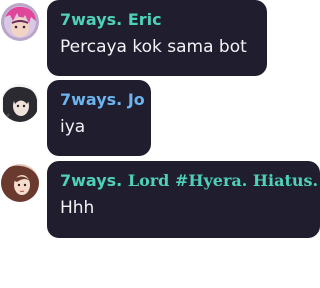 This screenshot has width=320, height=288. I want to click on message-bubble: 7ways. Jo iya, so click(99, 118).